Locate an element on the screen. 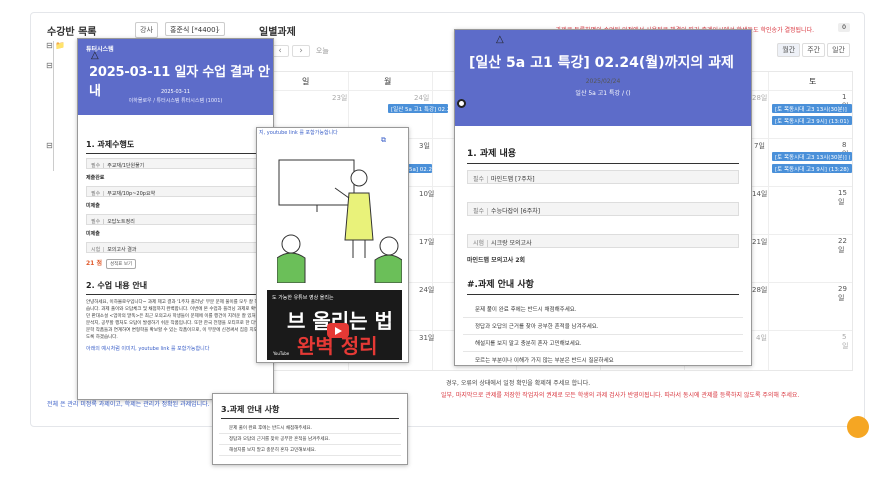 This screenshot has width=889, height=500. calendar-event: [토 목동시대 고3 13시(30분)] ( is located at coordinates (812, 156).